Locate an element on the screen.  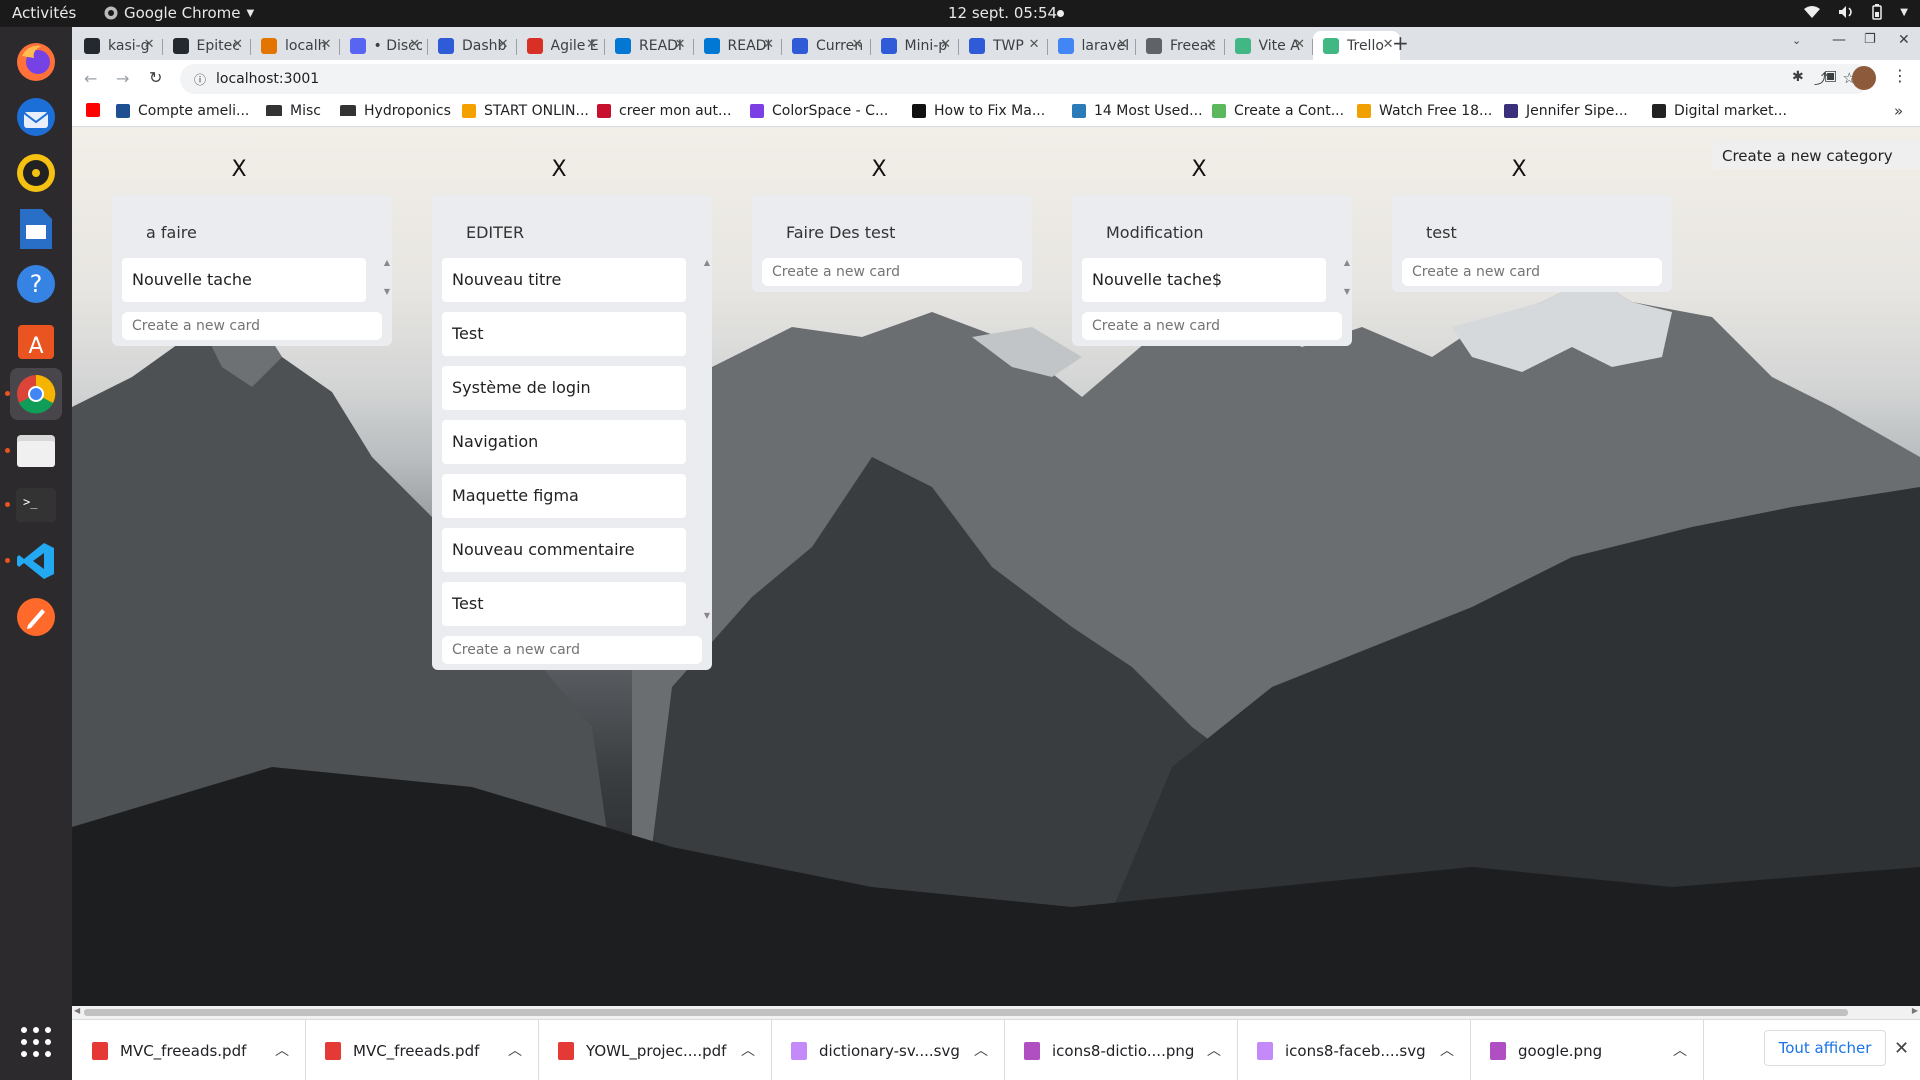
show-applications-icon is located at coordinates (36, 1042).